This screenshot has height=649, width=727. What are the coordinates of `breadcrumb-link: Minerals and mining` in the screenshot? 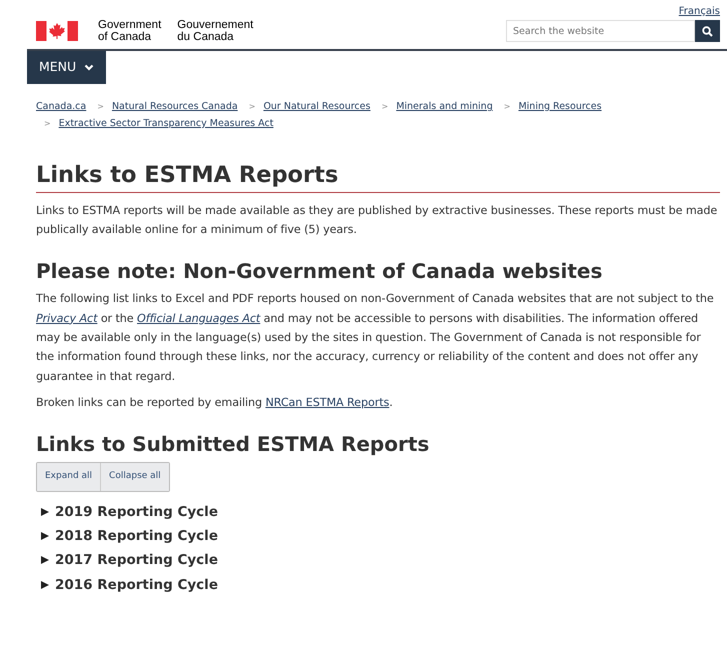 It's located at (444, 106).